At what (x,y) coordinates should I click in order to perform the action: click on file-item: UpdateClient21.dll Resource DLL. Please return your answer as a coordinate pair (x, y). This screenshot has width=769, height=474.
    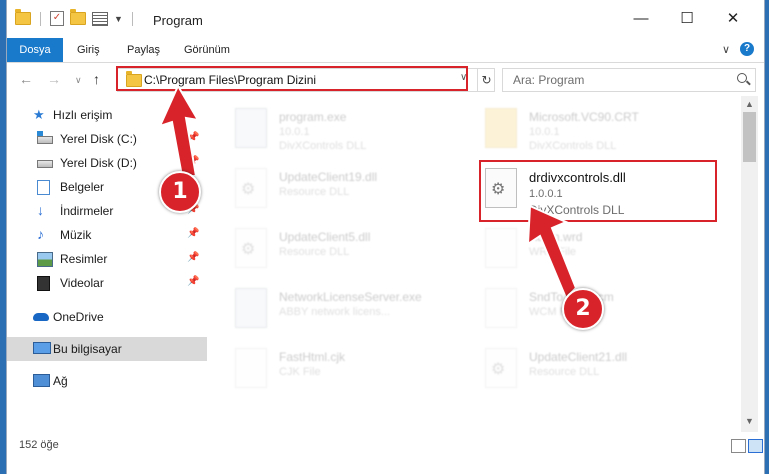
    Looking at the image, I should click on (583, 369).